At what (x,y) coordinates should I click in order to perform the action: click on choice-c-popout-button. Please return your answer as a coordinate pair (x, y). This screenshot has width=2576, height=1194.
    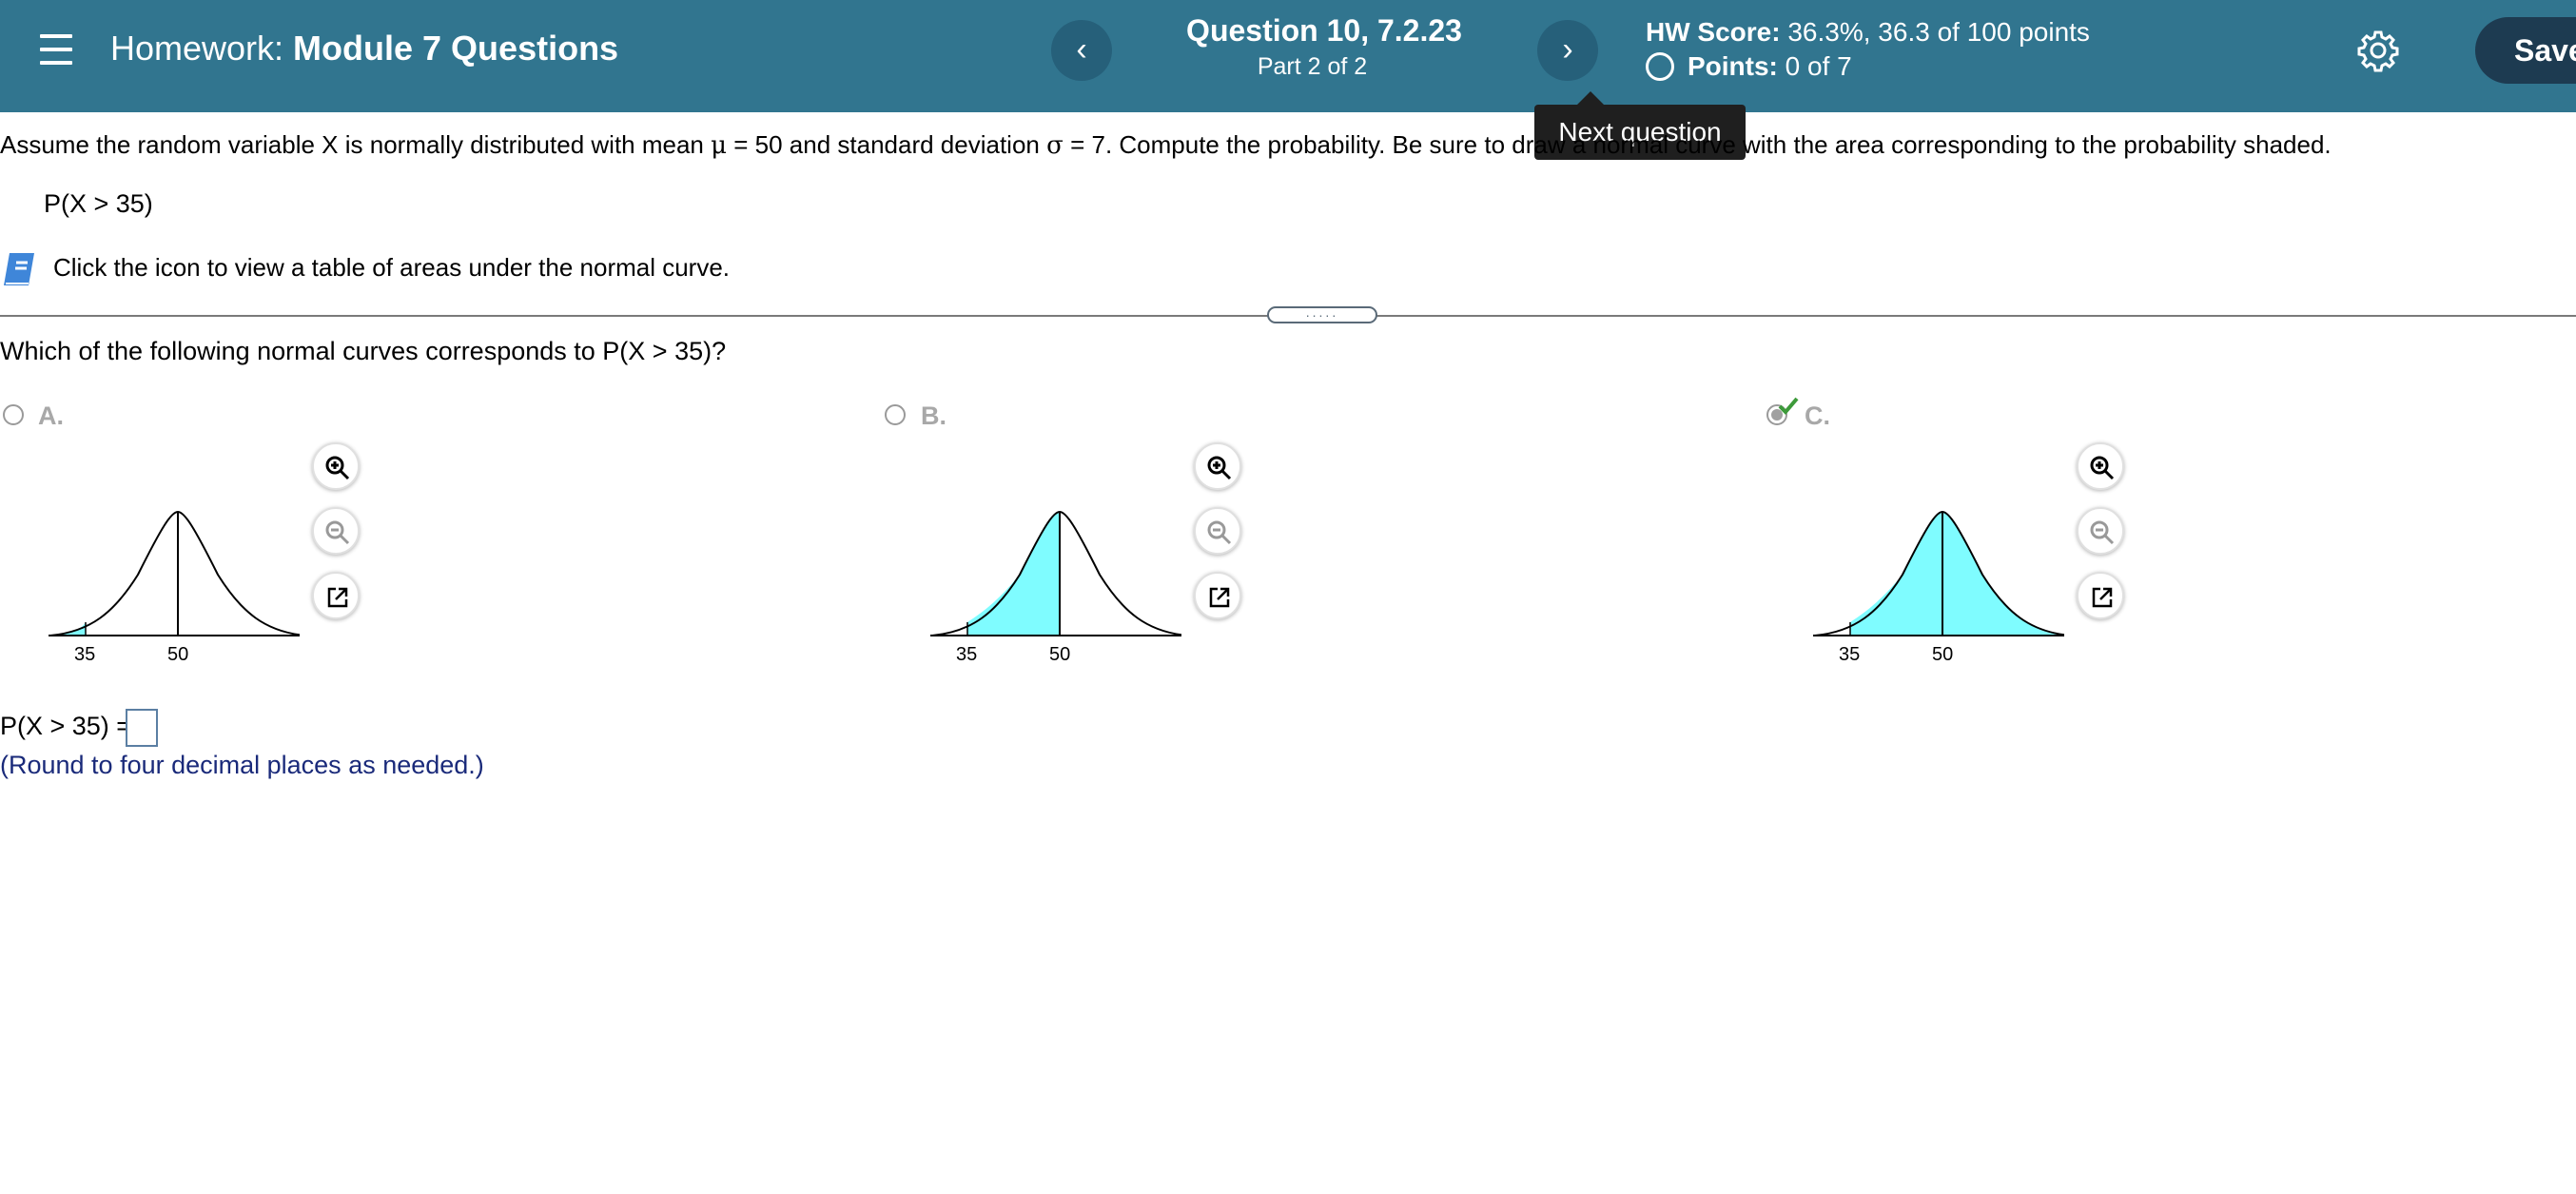
    Looking at the image, I should click on (2101, 595).